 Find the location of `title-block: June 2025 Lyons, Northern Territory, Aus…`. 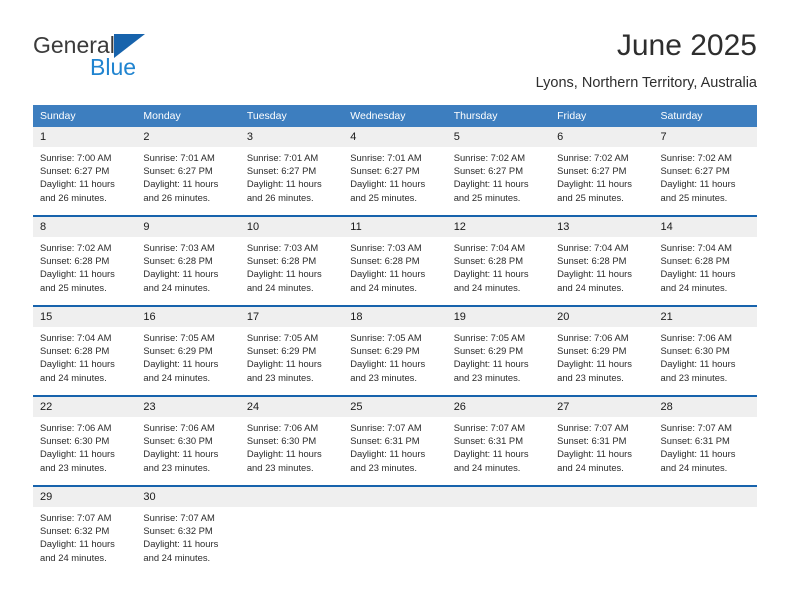

title-block: June 2025 Lyons, Northern Territory, Aus… is located at coordinates (646, 60).